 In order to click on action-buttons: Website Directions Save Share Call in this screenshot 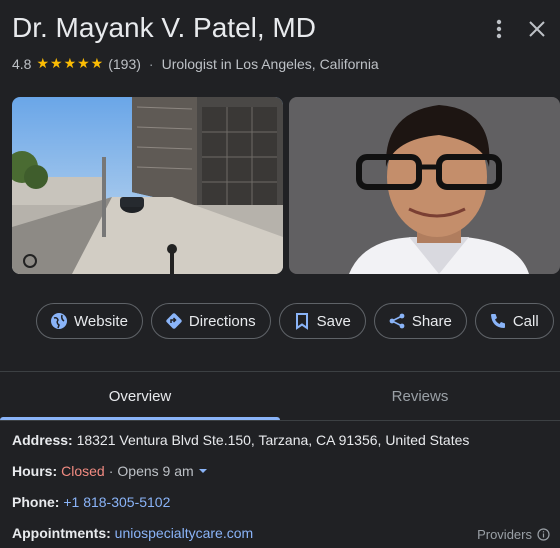, I will do `click(295, 321)`.